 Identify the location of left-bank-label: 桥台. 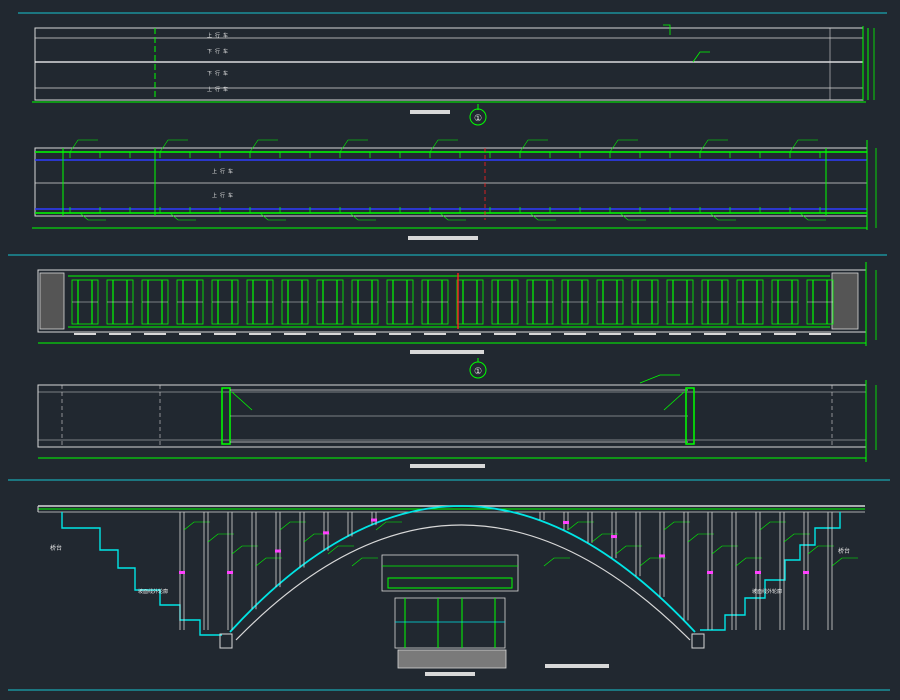
(56, 548).